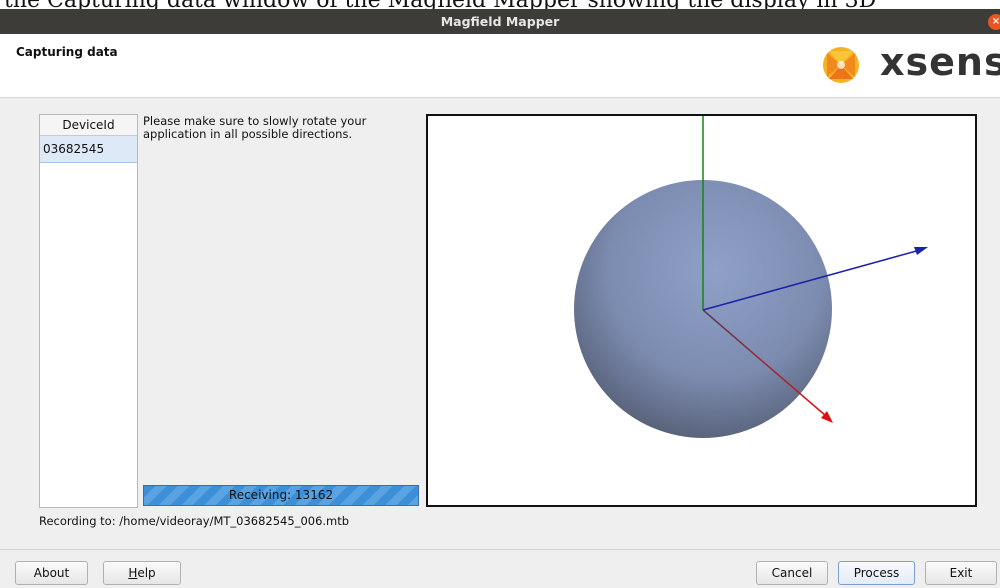 The image size is (1000, 588). I want to click on help-label: elp, so click(146, 573).